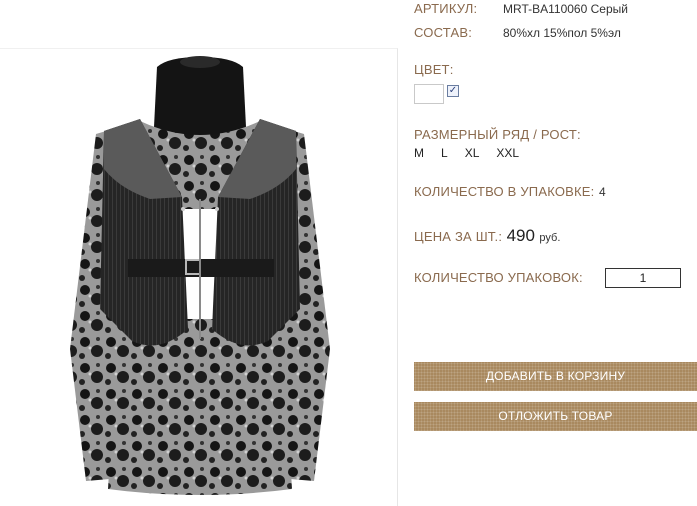 The image size is (697, 506). What do you see at coordinates (444, 153) in the screenshot?
I see `size-item: L` at bounding box center [444, 153].